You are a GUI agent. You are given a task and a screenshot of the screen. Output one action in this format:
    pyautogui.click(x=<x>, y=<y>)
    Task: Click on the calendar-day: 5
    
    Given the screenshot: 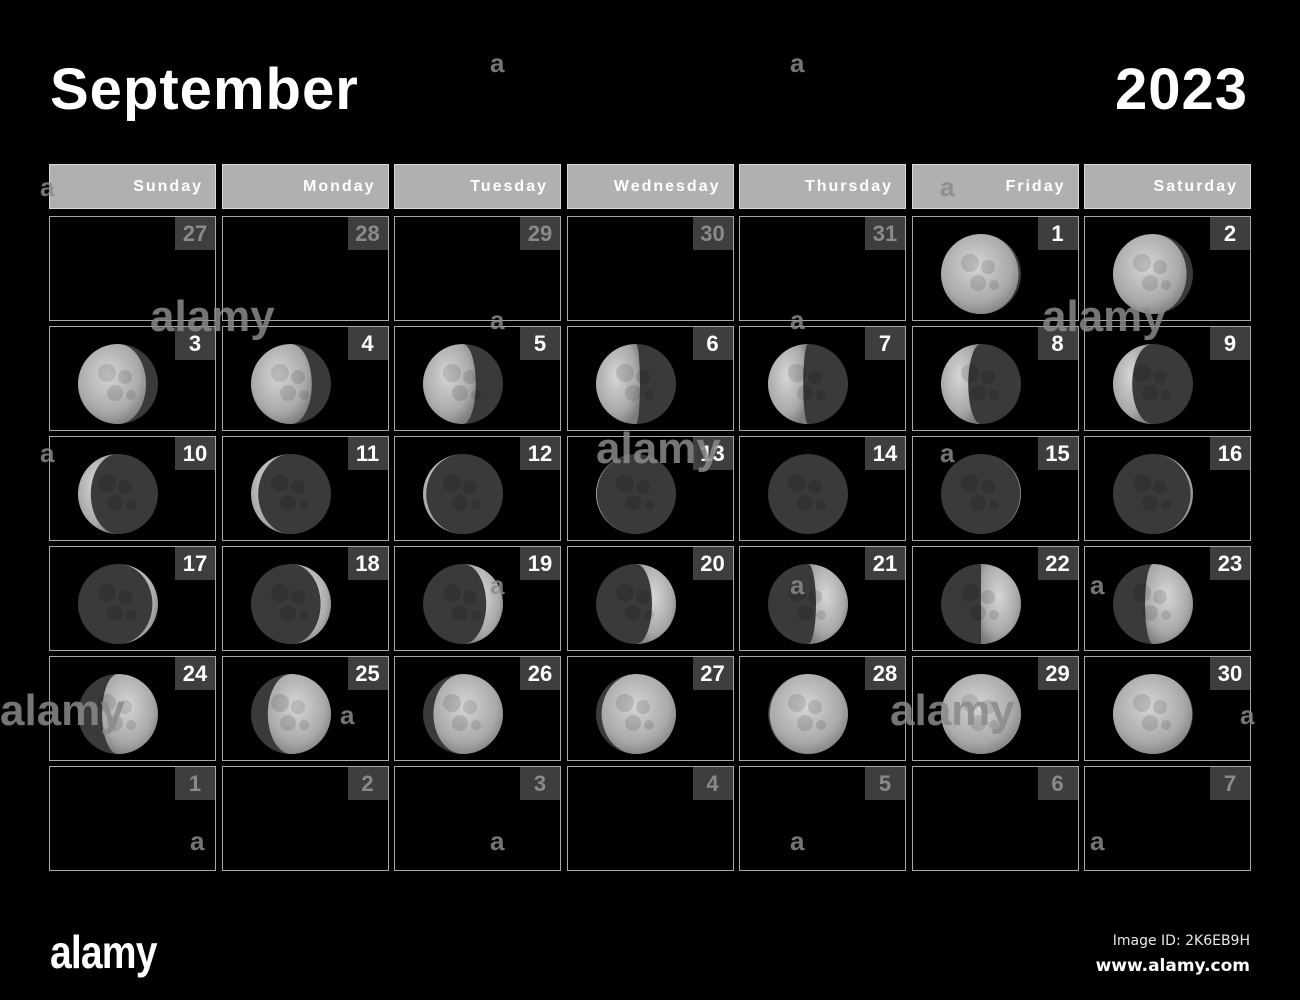 What is the action you would take?
    pyautogui.click(x=477, y=378)
    